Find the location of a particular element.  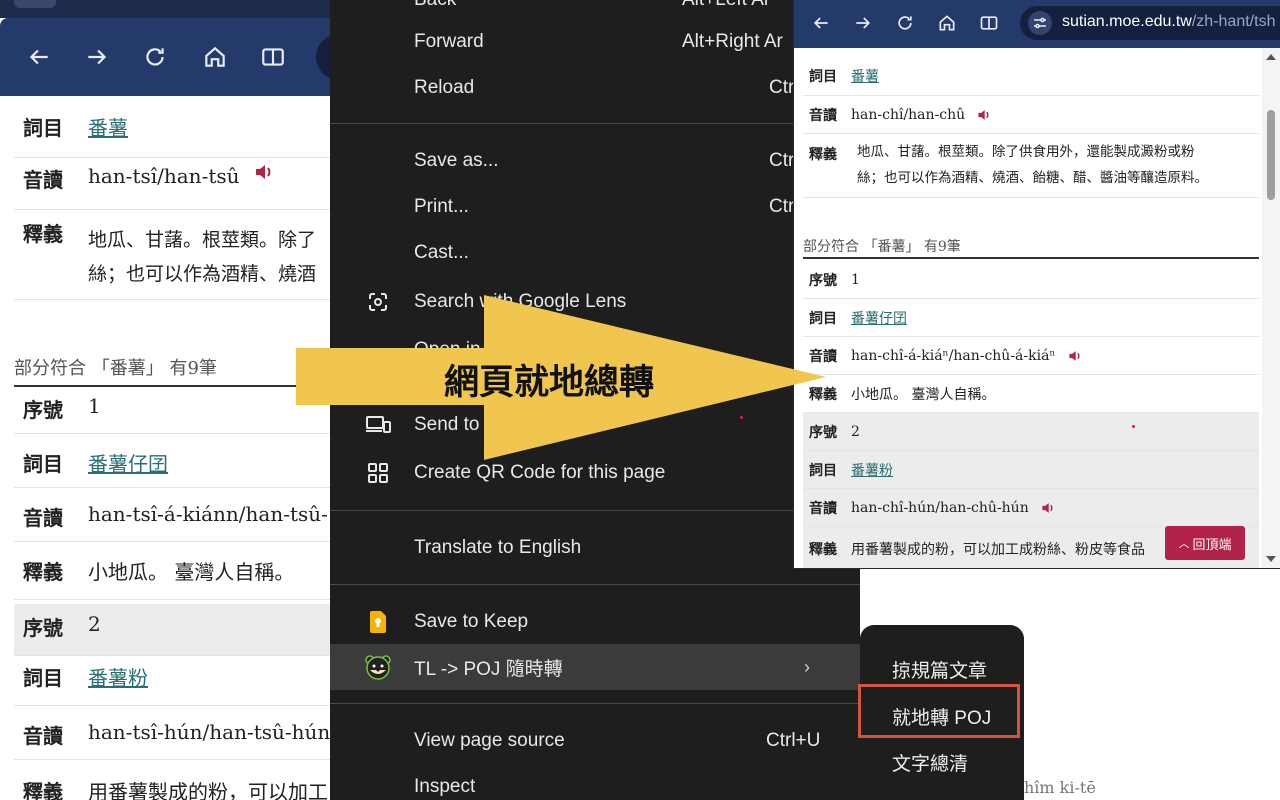

menu-item-tl-poj-extension: TL -> POJ 隨時轉 › is located at coordinates (595, 667).